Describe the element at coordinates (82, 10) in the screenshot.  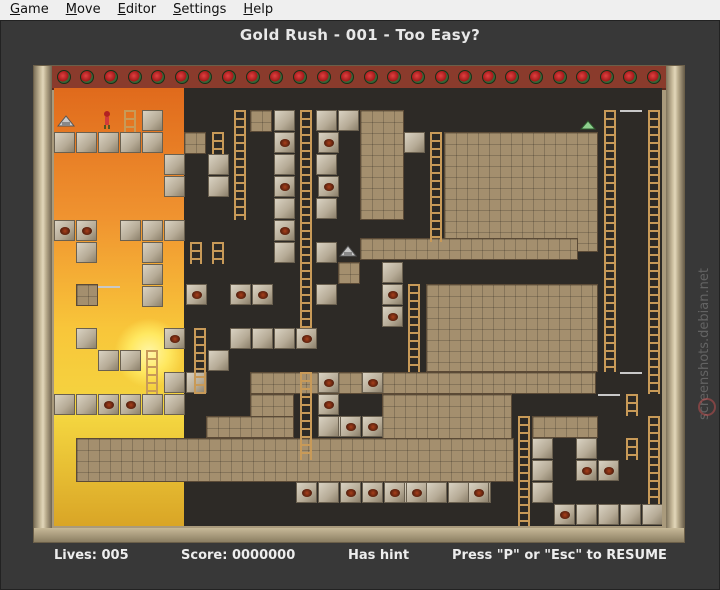
I see `menu-move: Move` at that location.